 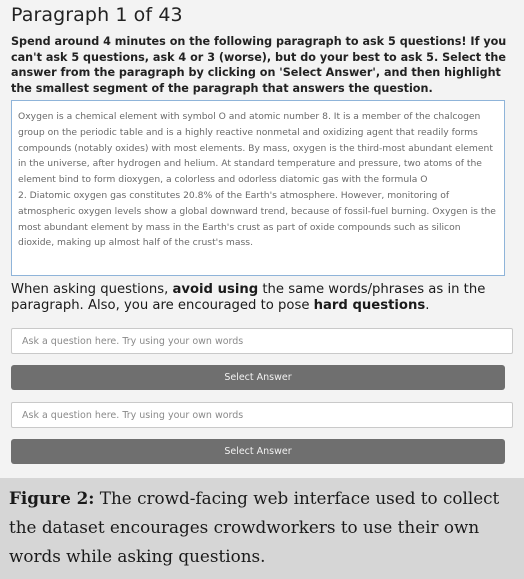 I want to click on select-answer-button-2: Select Answer, so click(x=258, y=451).